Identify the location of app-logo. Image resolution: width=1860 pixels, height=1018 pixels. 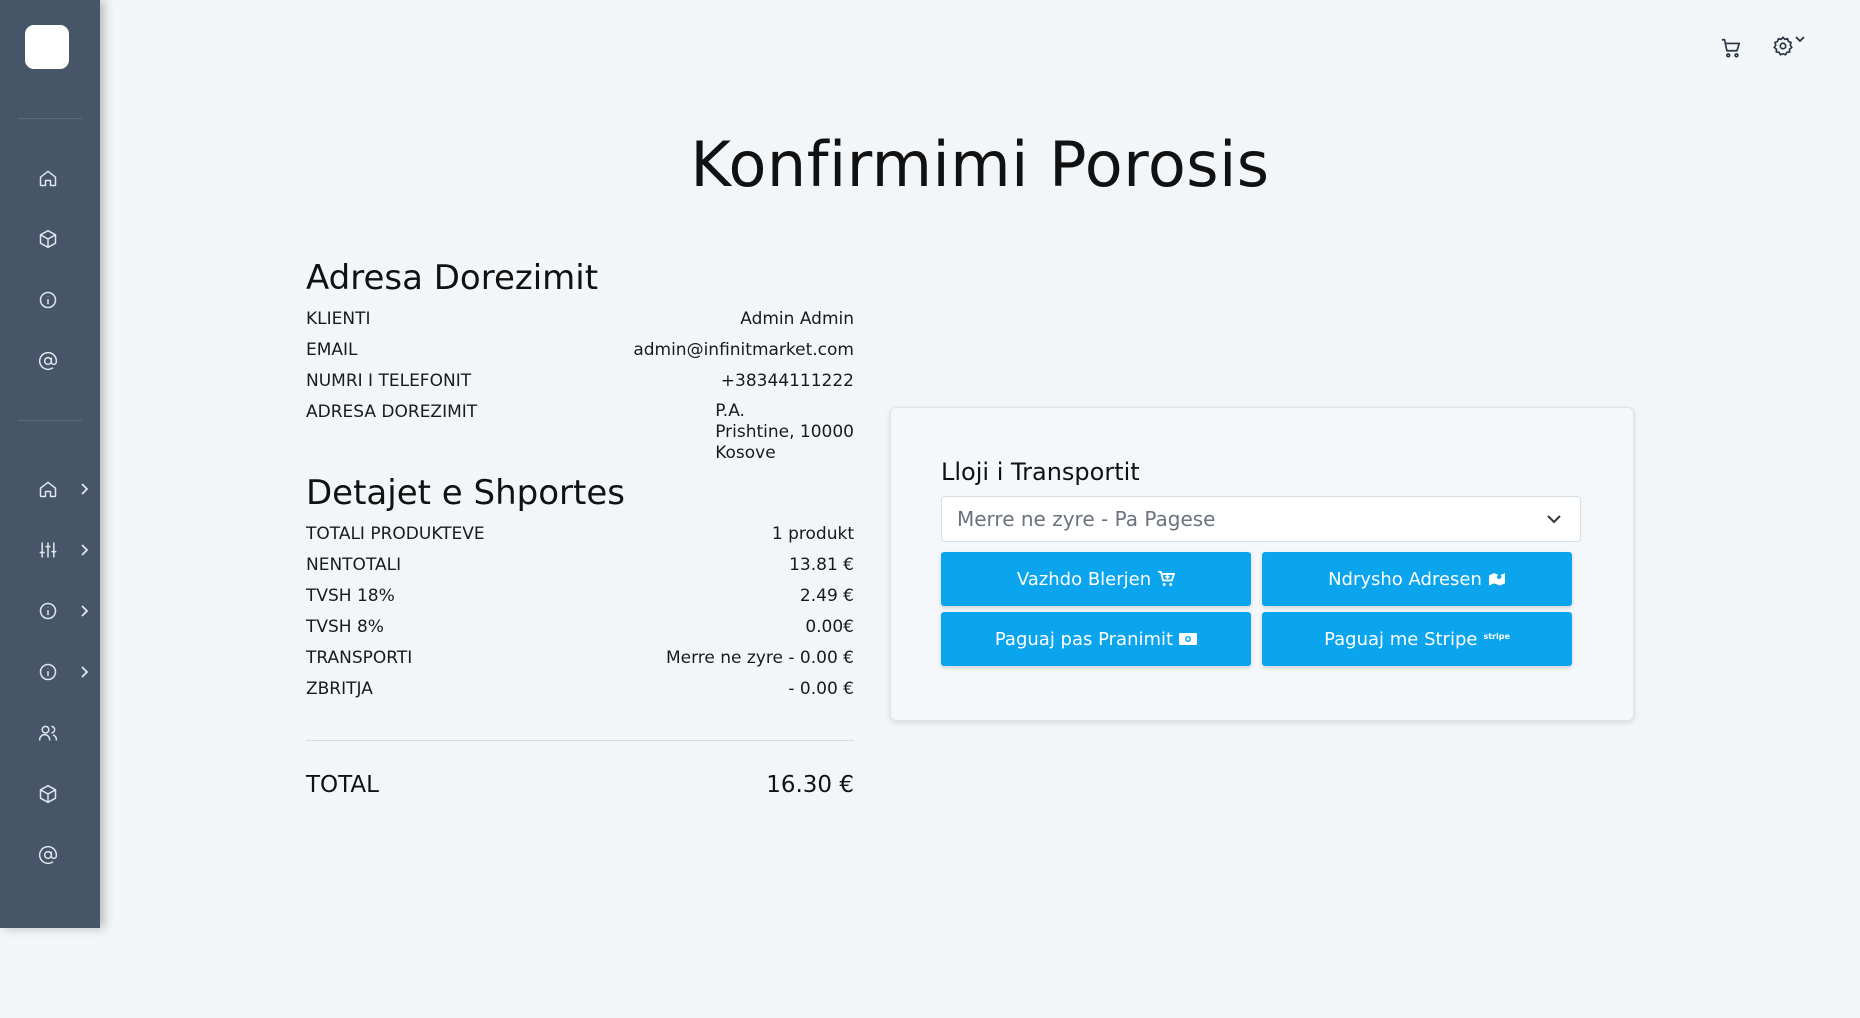
(47, 47).